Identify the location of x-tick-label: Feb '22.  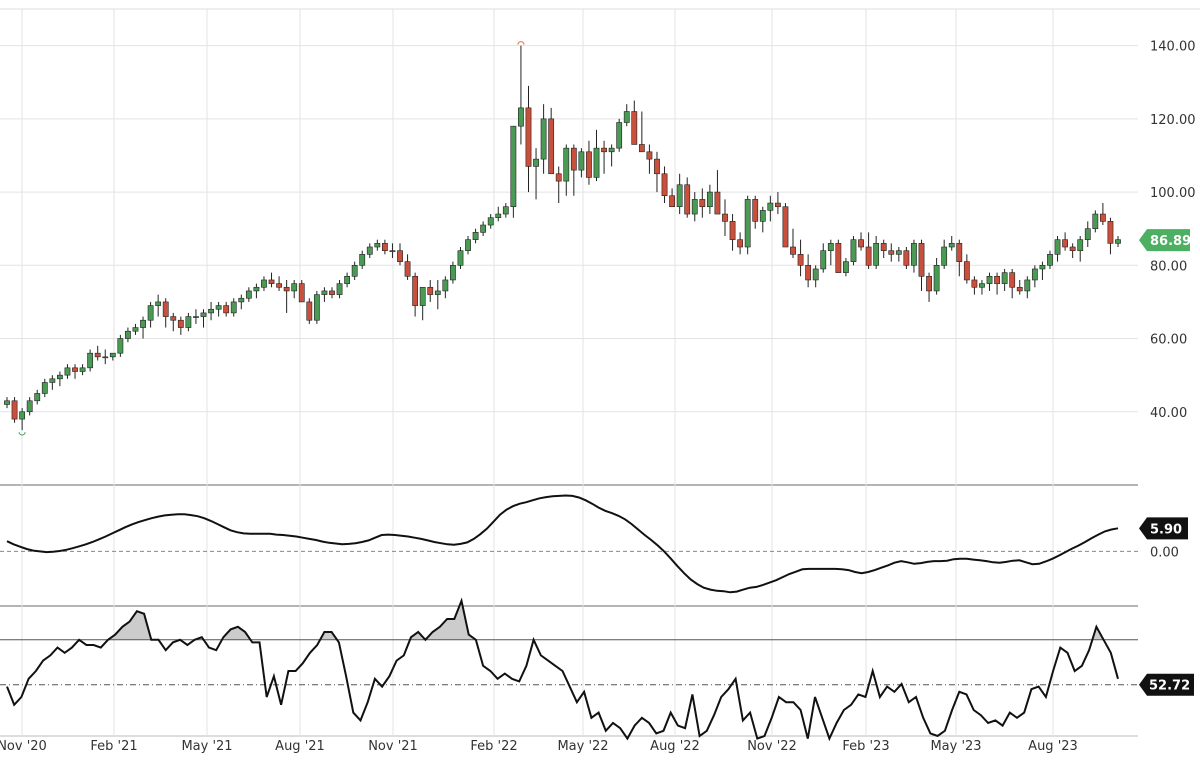
(493, 746).